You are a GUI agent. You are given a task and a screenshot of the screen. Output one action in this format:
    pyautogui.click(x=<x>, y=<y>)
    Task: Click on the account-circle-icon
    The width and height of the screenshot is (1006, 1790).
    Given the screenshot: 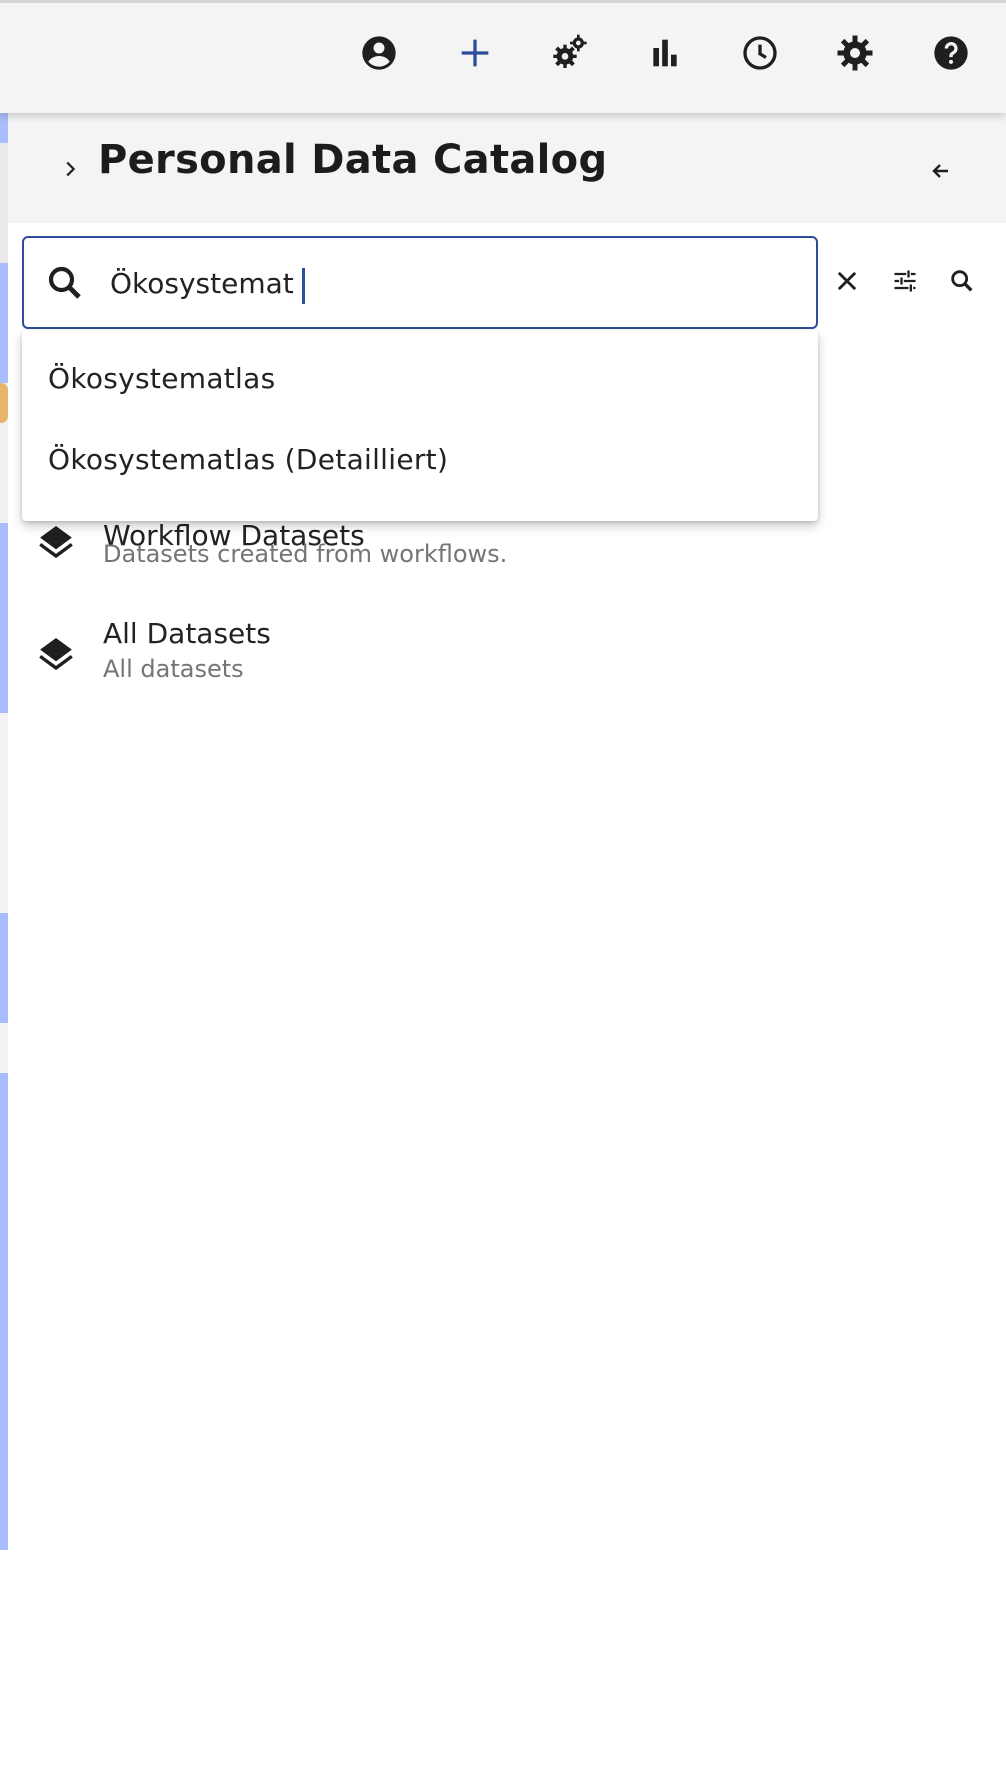 What is the action you would take?
    pyautogui.click(x=379, y=53)
    